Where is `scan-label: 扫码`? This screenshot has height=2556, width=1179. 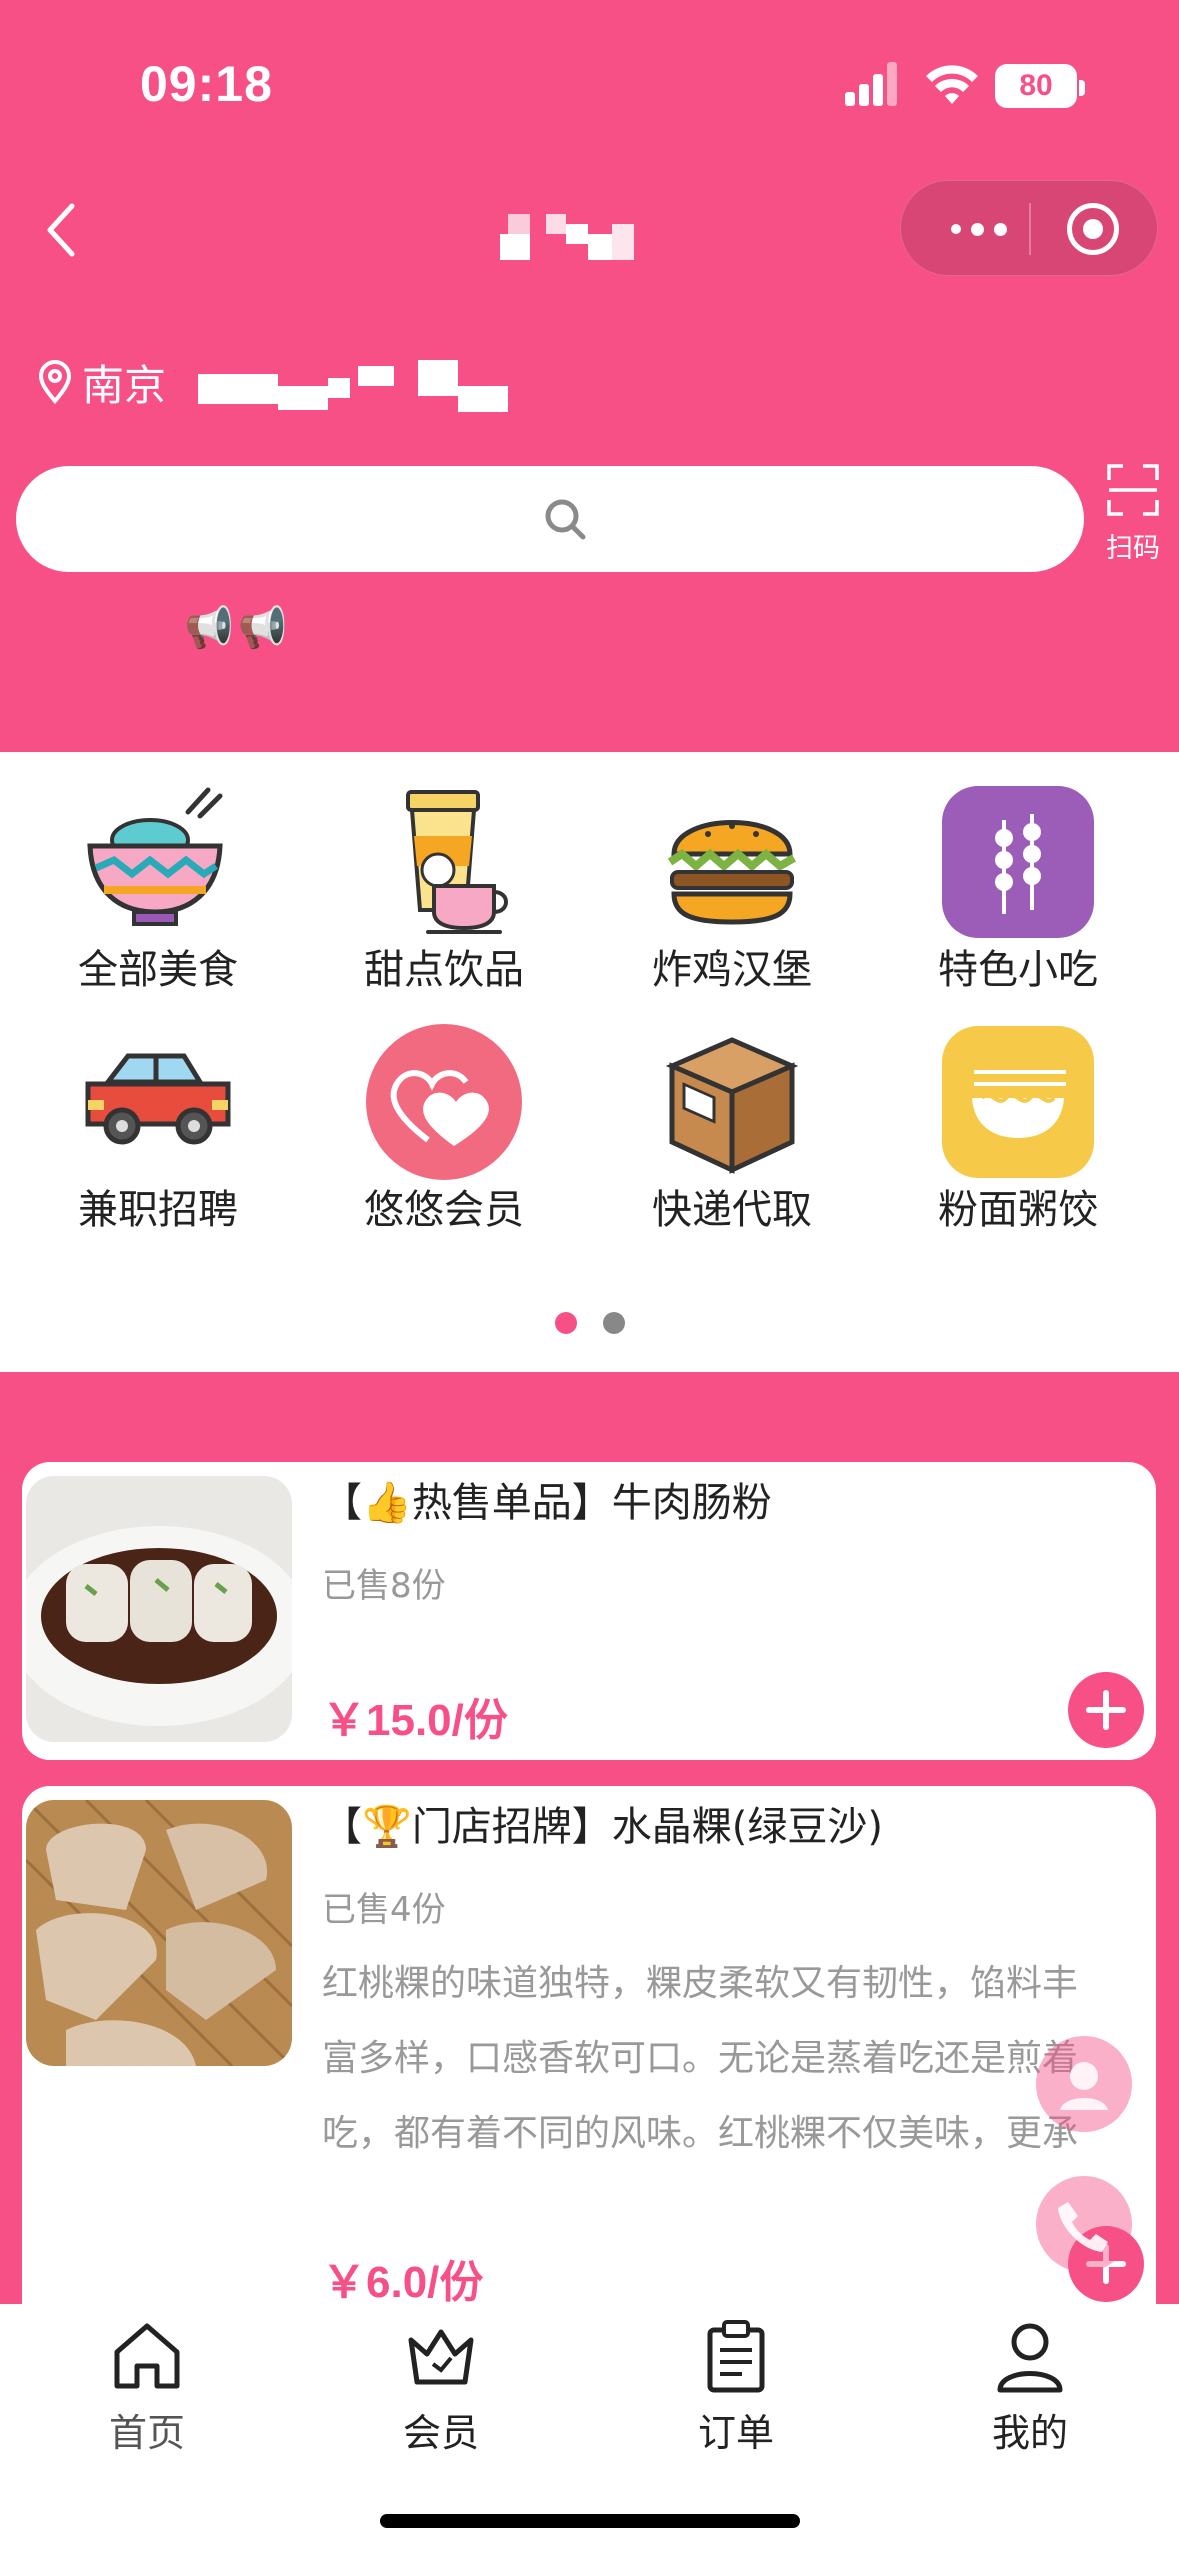 scan-label: 扫码 is located at coordinates (1133, 548).